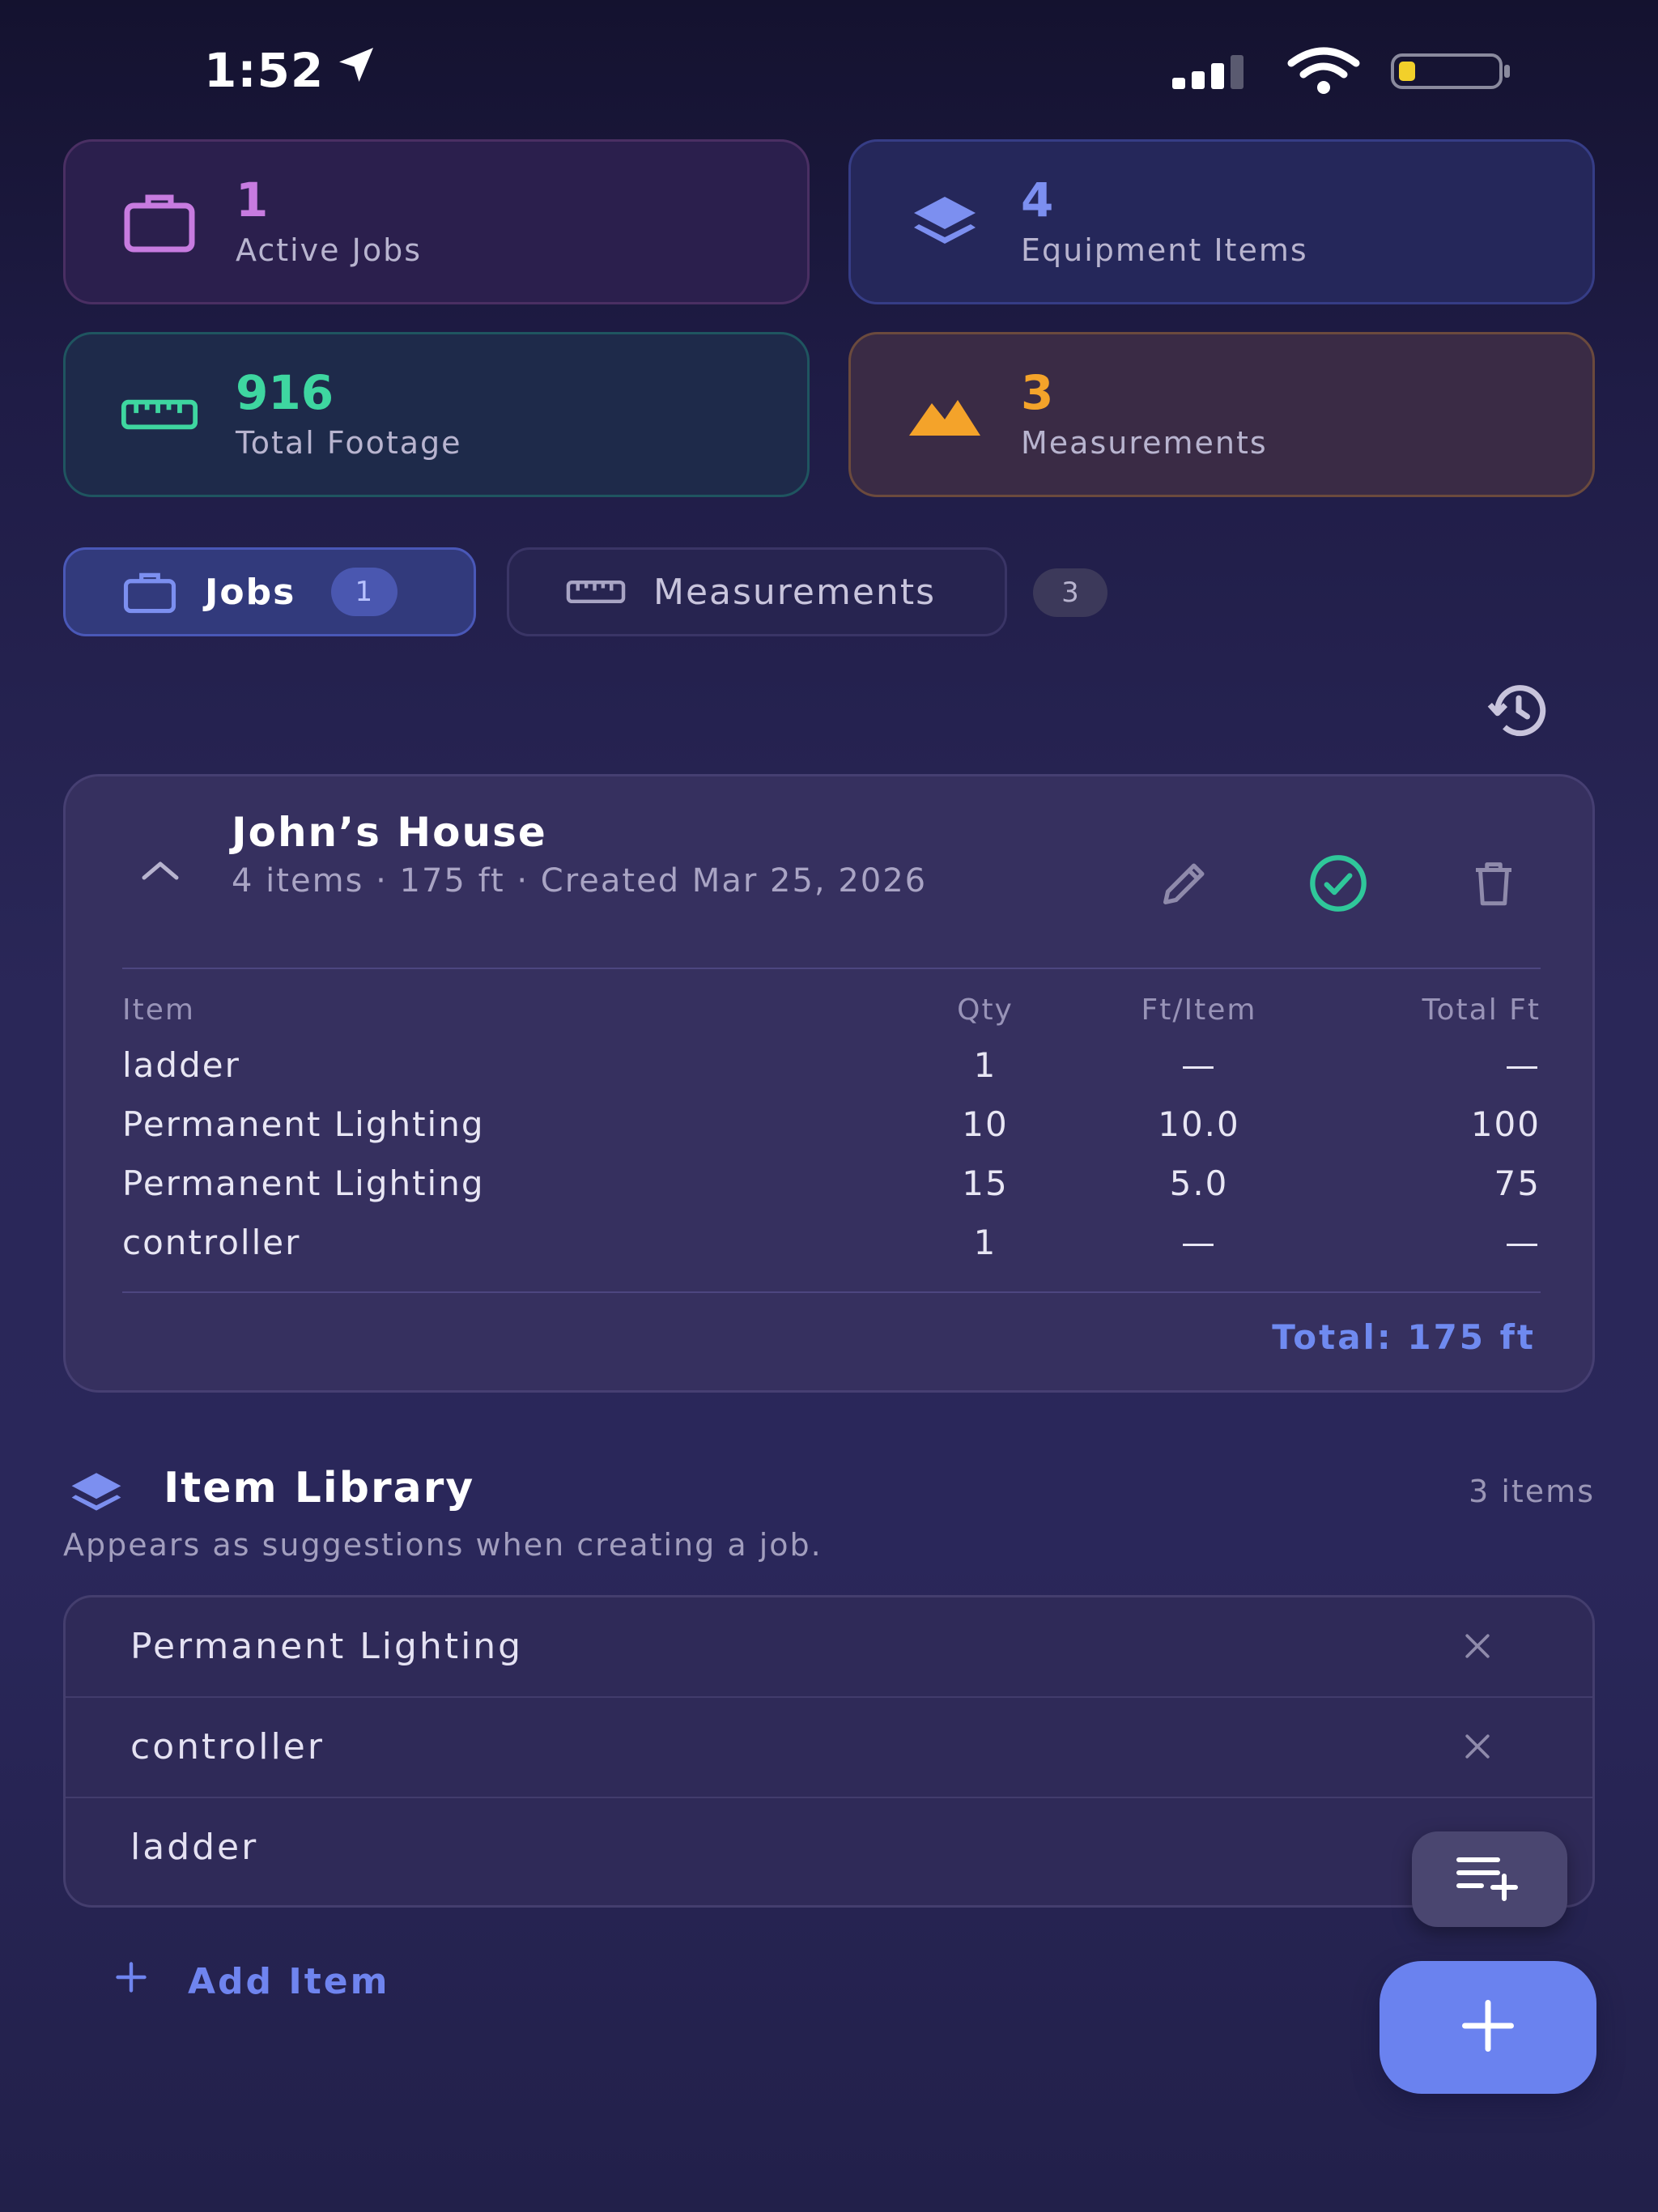 Image resolution: width=1658 pixels, height=2212 pixels. I want to click on status-icons, so click(1342, 73).